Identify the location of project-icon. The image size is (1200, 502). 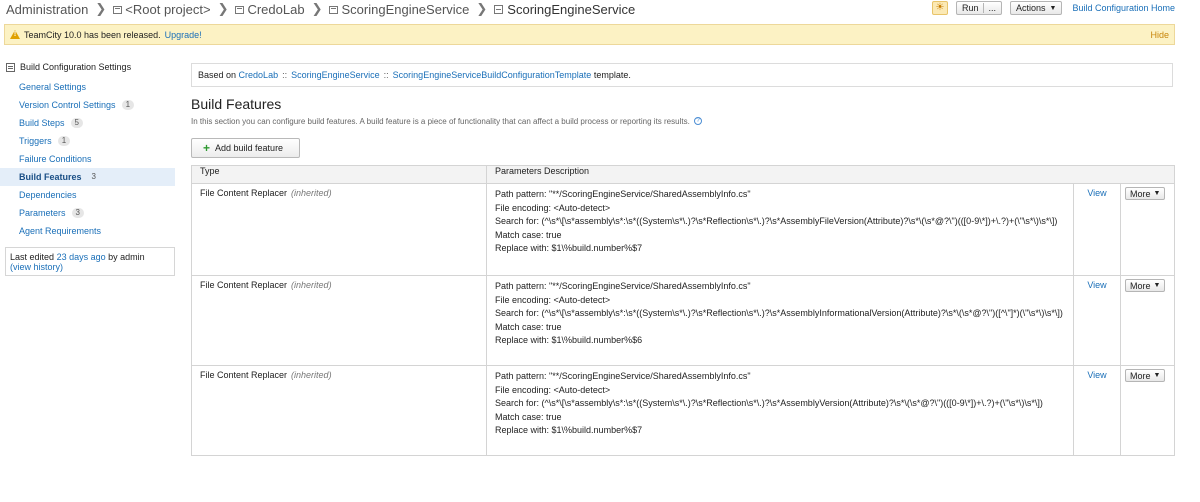
(334, 10).